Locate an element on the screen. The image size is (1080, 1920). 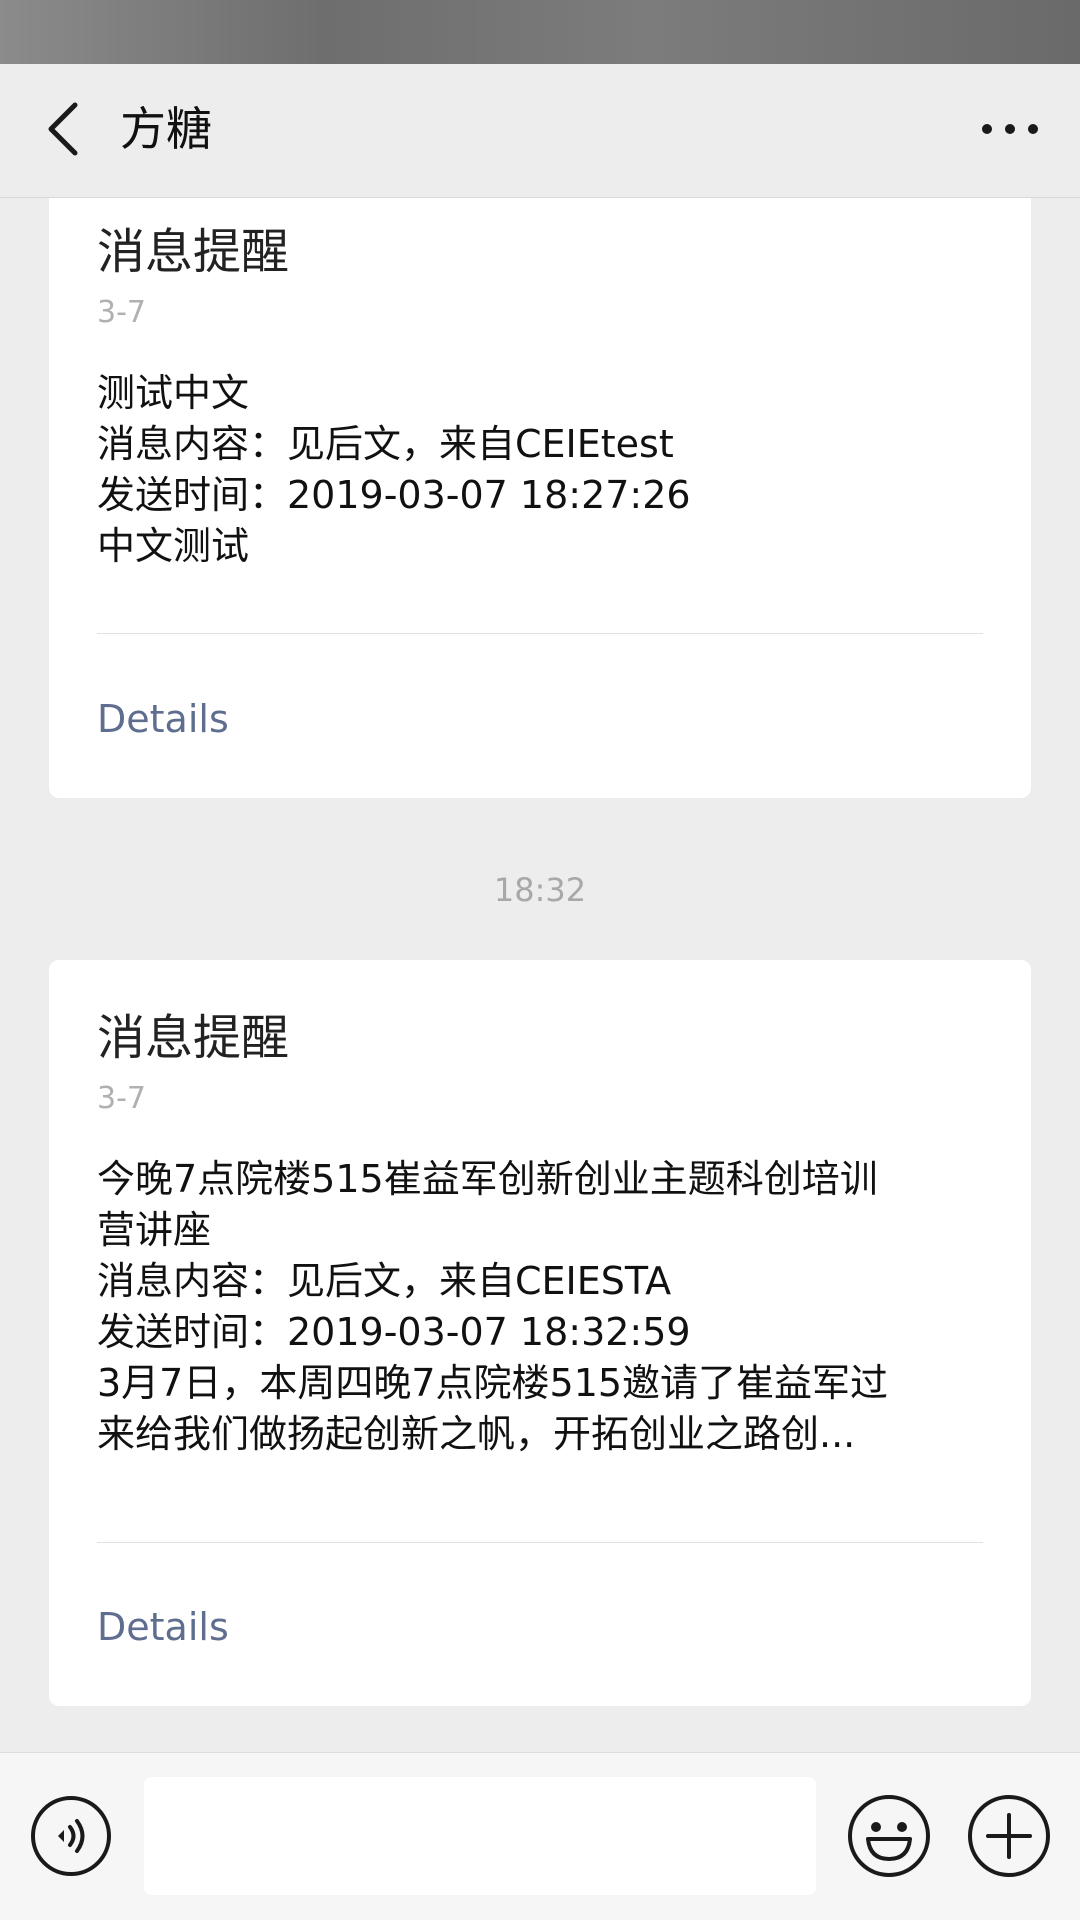
plus-icon is located at coordinates (1009, 1836).